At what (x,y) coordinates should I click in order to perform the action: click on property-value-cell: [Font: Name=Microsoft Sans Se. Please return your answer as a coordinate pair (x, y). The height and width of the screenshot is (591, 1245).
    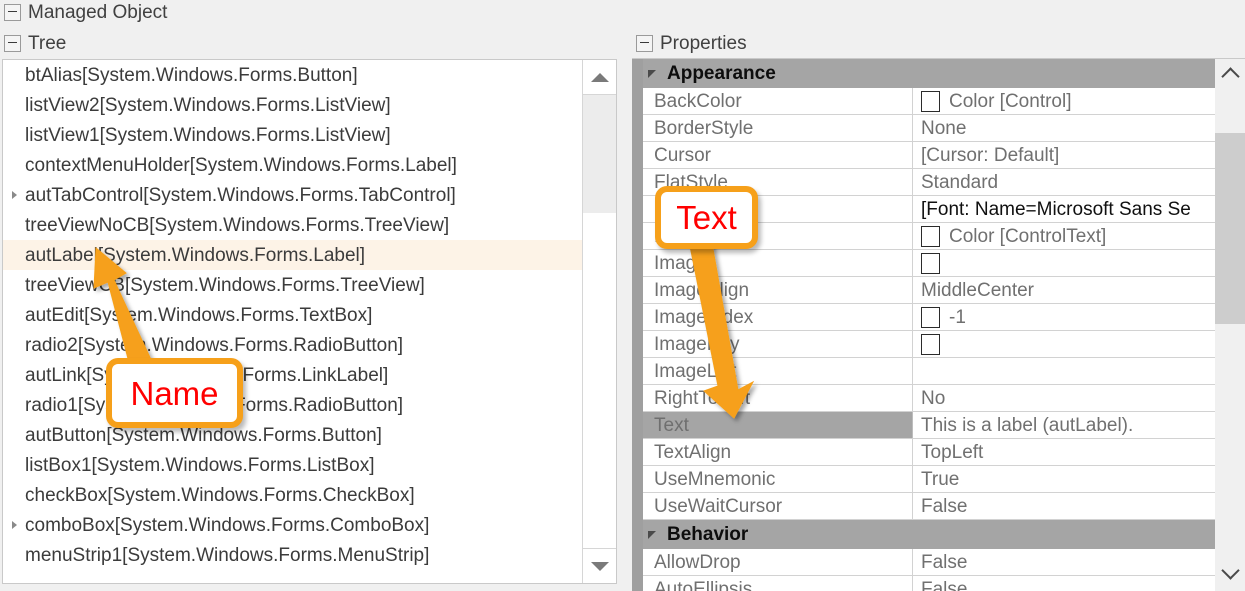
    Looking at the image, I should click on (1064, 209).